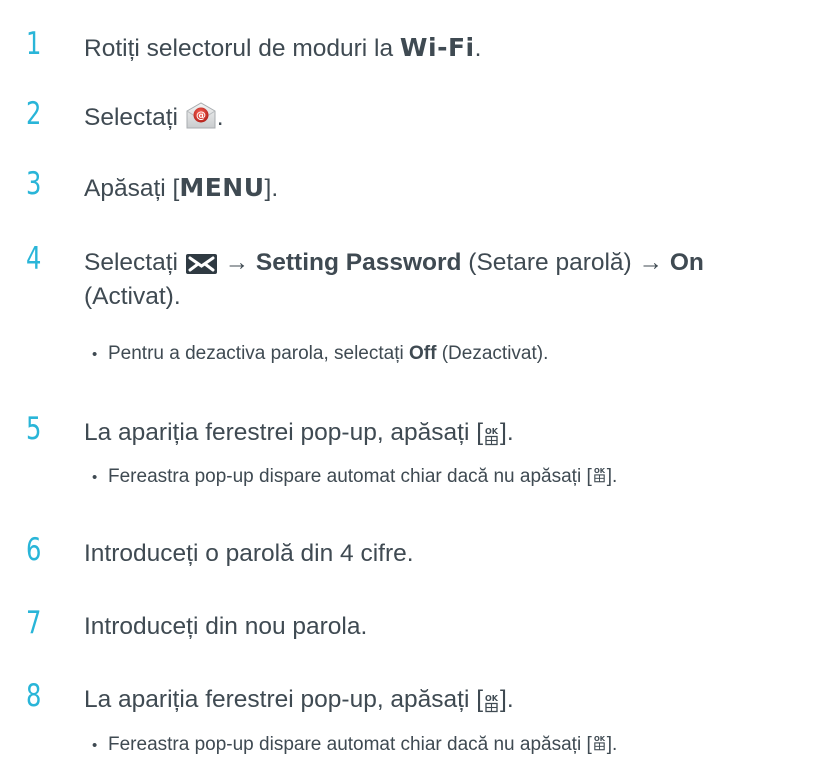  What do you see at coordinates (34, 184) in the screenshot?
I see `step-number: 3` at bounding box center [34, 184].